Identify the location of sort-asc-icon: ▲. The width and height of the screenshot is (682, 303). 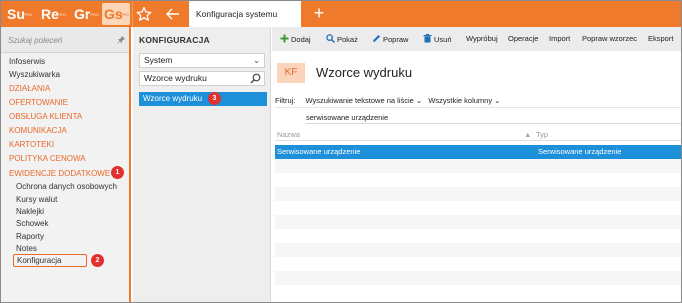
(527, 134).